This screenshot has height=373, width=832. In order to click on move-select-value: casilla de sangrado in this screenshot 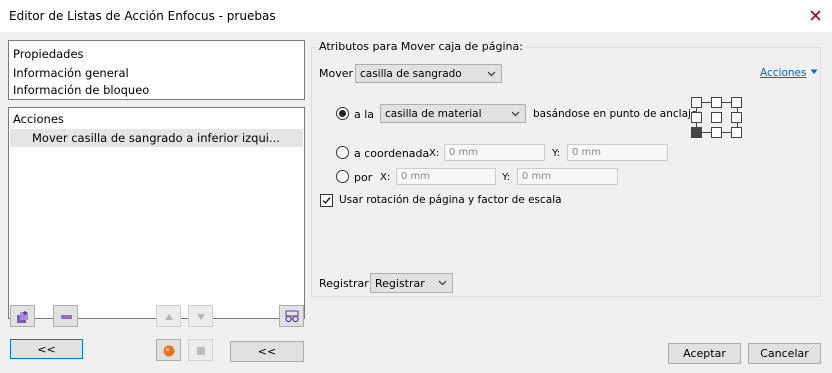, I will do `click(411, 74)`.